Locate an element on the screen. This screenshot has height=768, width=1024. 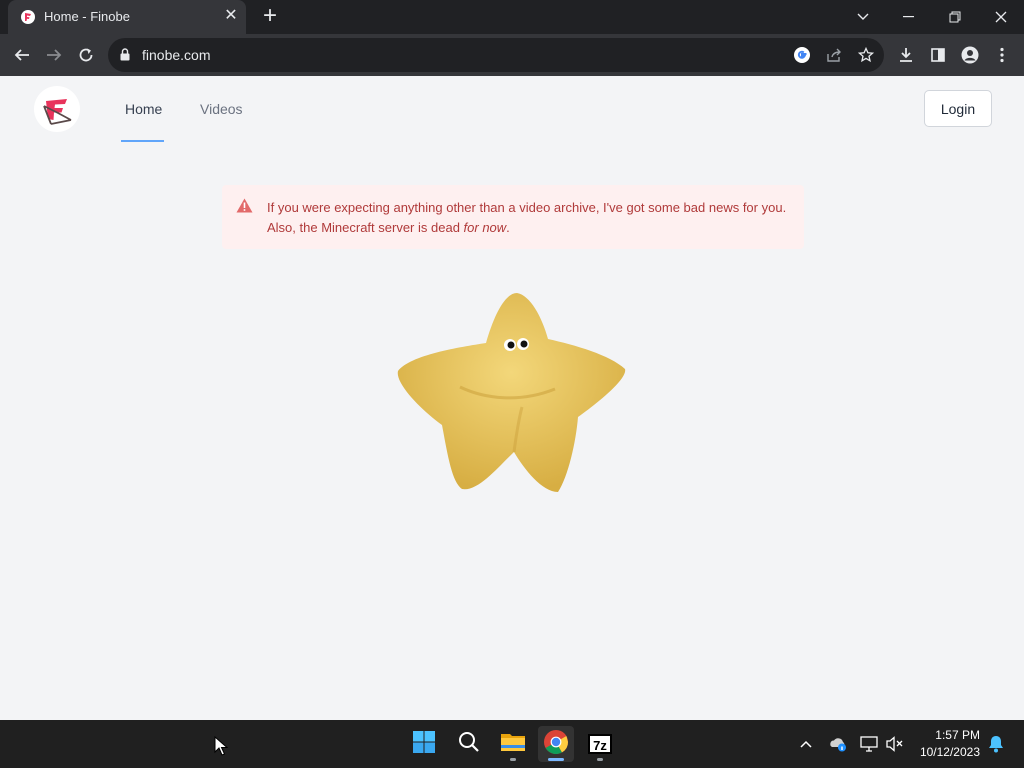
volume-muted-icon is located at coordinates (895, 744).